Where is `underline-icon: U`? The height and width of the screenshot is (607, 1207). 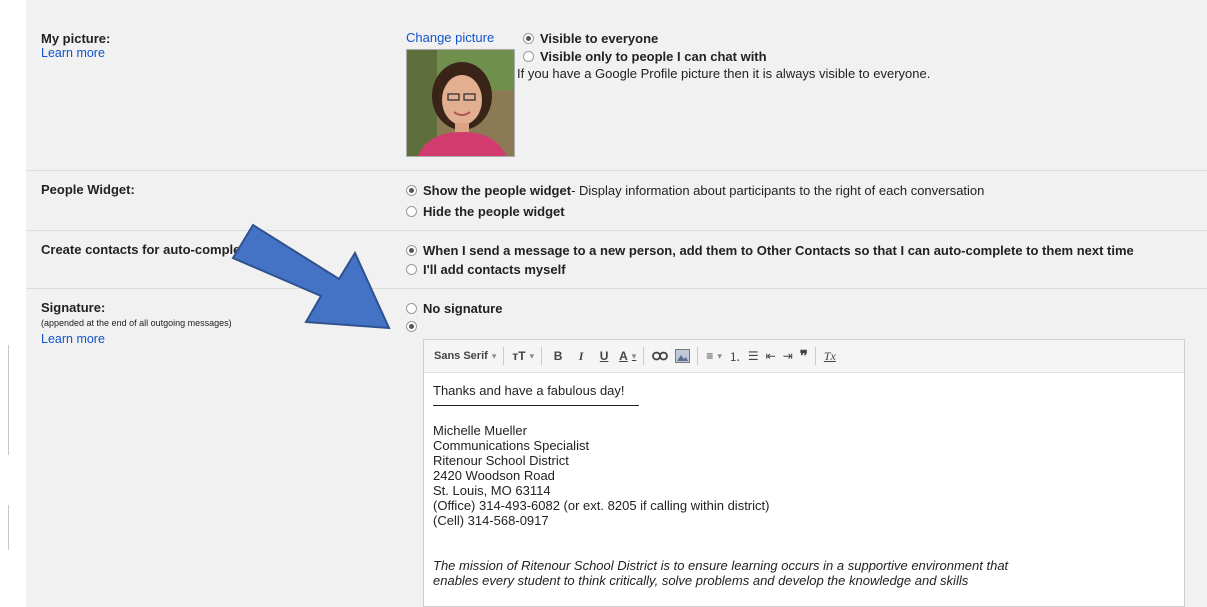 underline-icon: U is located at coordinates (604, 356).